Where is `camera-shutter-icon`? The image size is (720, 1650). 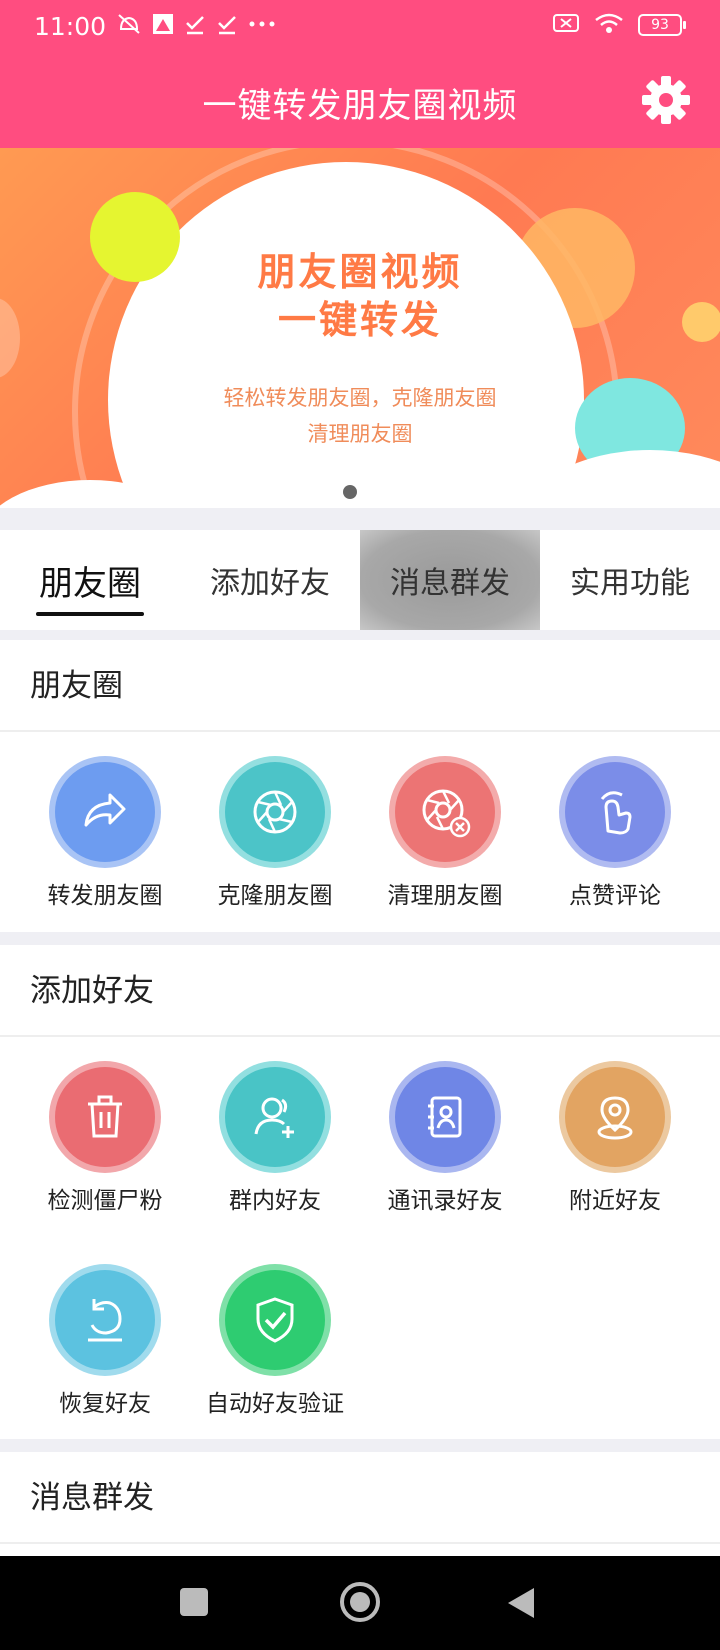
camera-shutter-icon is located at coordinates (275, 812).